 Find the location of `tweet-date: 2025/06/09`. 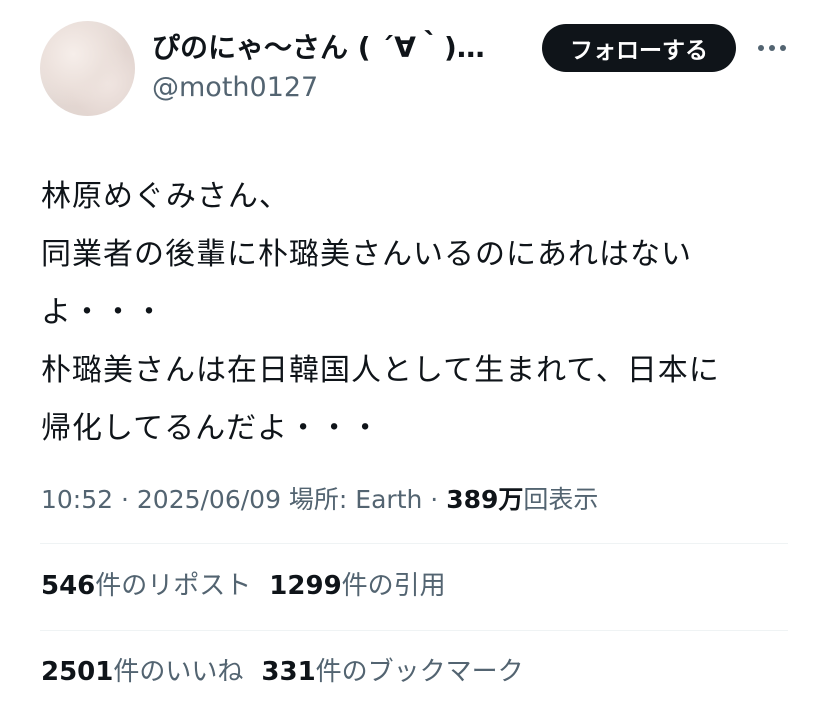

tweet-date: 2025/06/09 is located at coordinates (209, 499).